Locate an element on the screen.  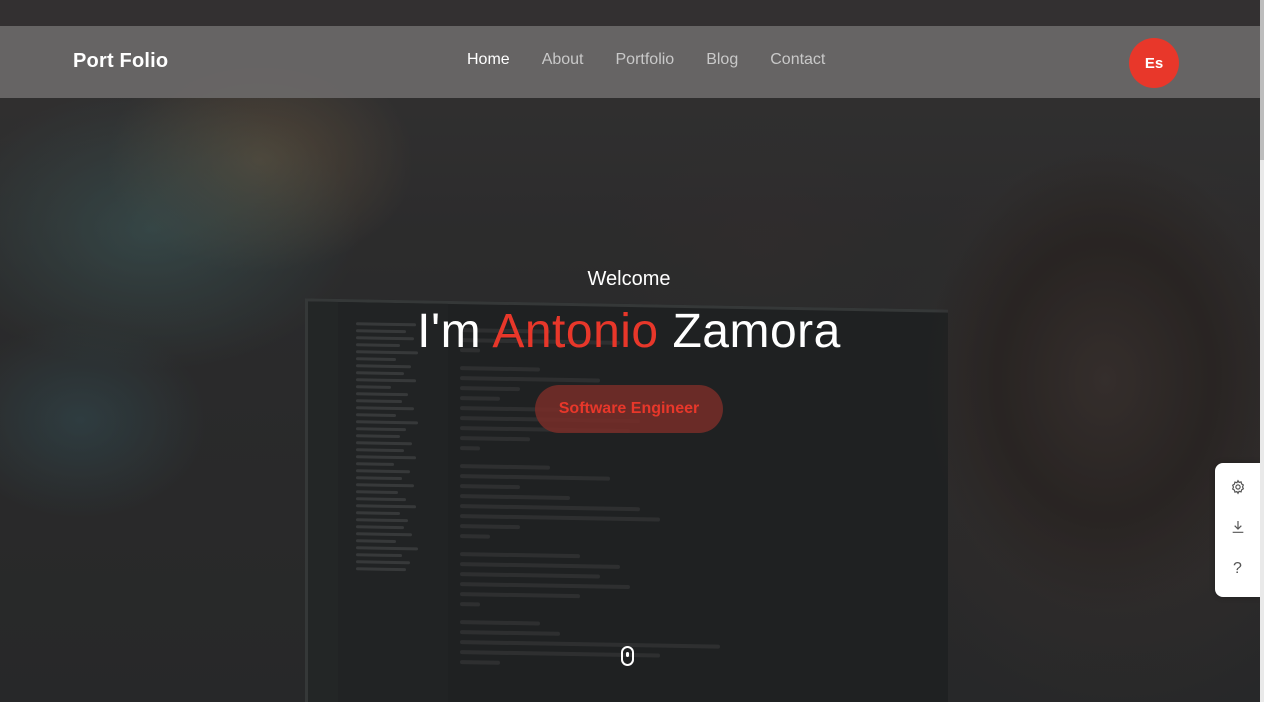
hero-welcome: Welcome is located at coordinates (629, 279).